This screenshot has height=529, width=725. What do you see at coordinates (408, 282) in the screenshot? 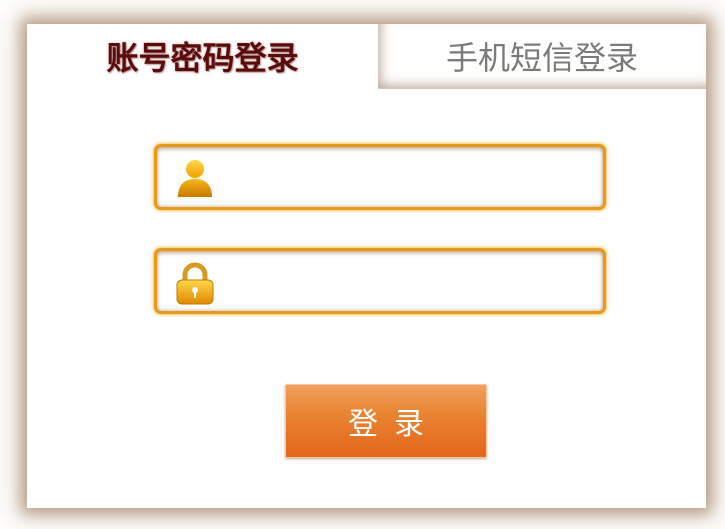
I see `password-input` at bounding box center [408, 282].